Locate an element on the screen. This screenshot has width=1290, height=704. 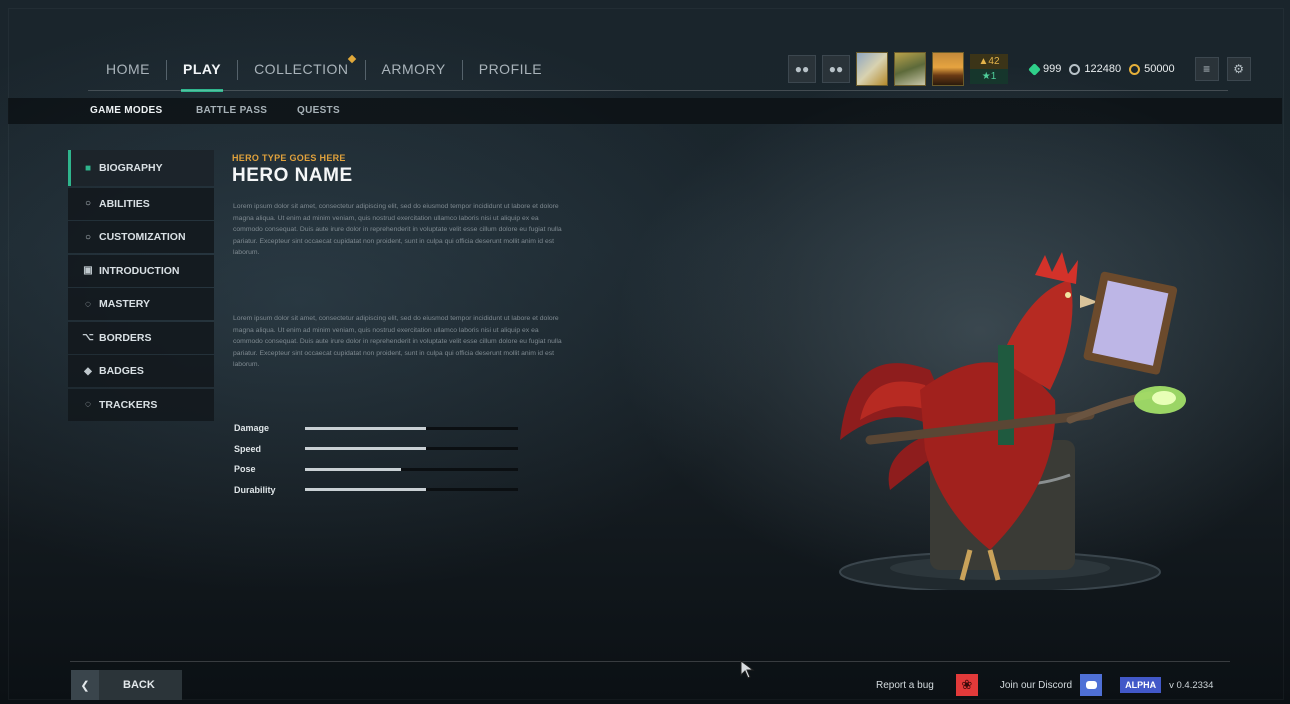
sidebar-item-abilities: ○ ABILITIES is located at coordinates (141, 203).